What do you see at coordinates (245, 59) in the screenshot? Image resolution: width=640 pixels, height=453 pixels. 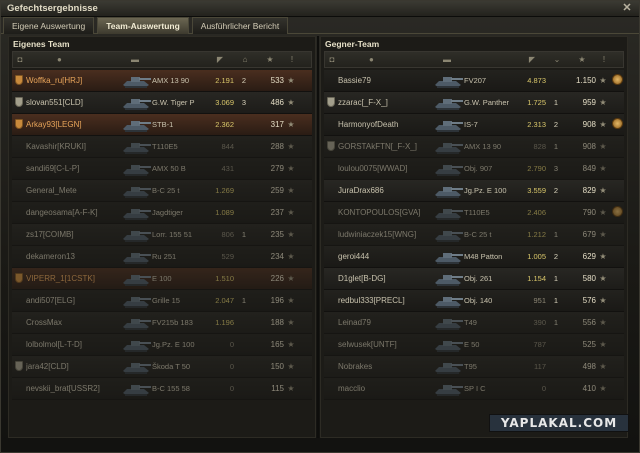 I see `kills-column-icon: ⌂` at bounding box center [245, 59].